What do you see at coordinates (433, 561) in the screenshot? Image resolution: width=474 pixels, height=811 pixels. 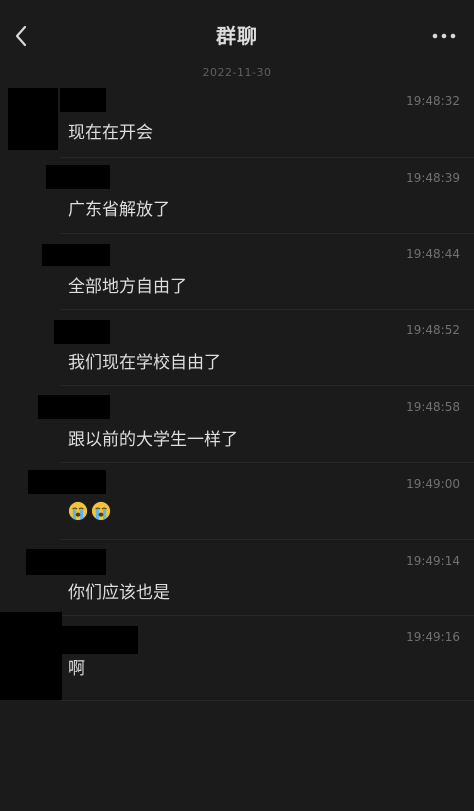 I see `message-time: 19:49:14` at bounding box center [433, 561].